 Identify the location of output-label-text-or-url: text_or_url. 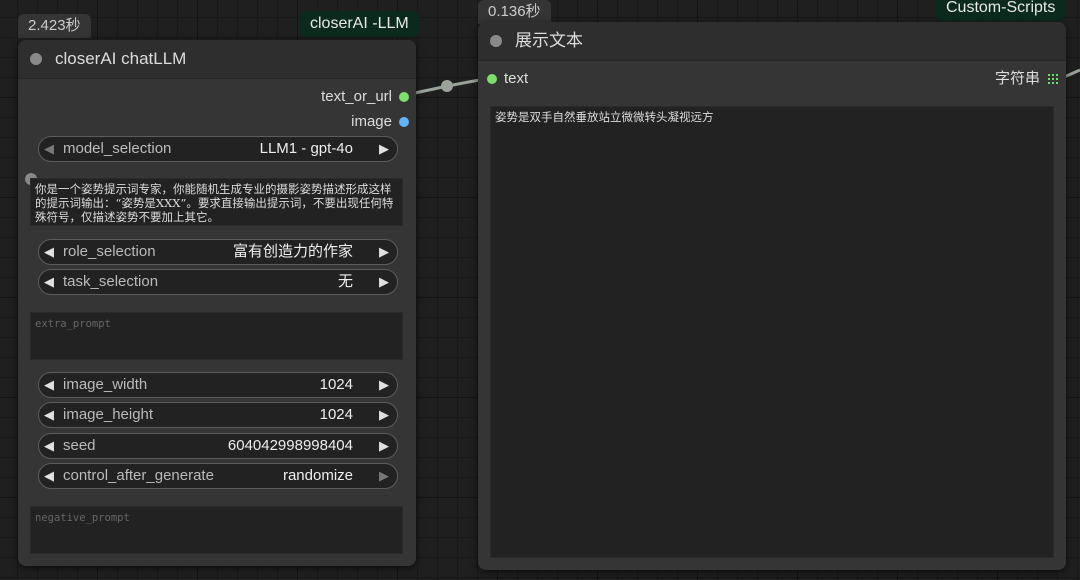
(356, 96).